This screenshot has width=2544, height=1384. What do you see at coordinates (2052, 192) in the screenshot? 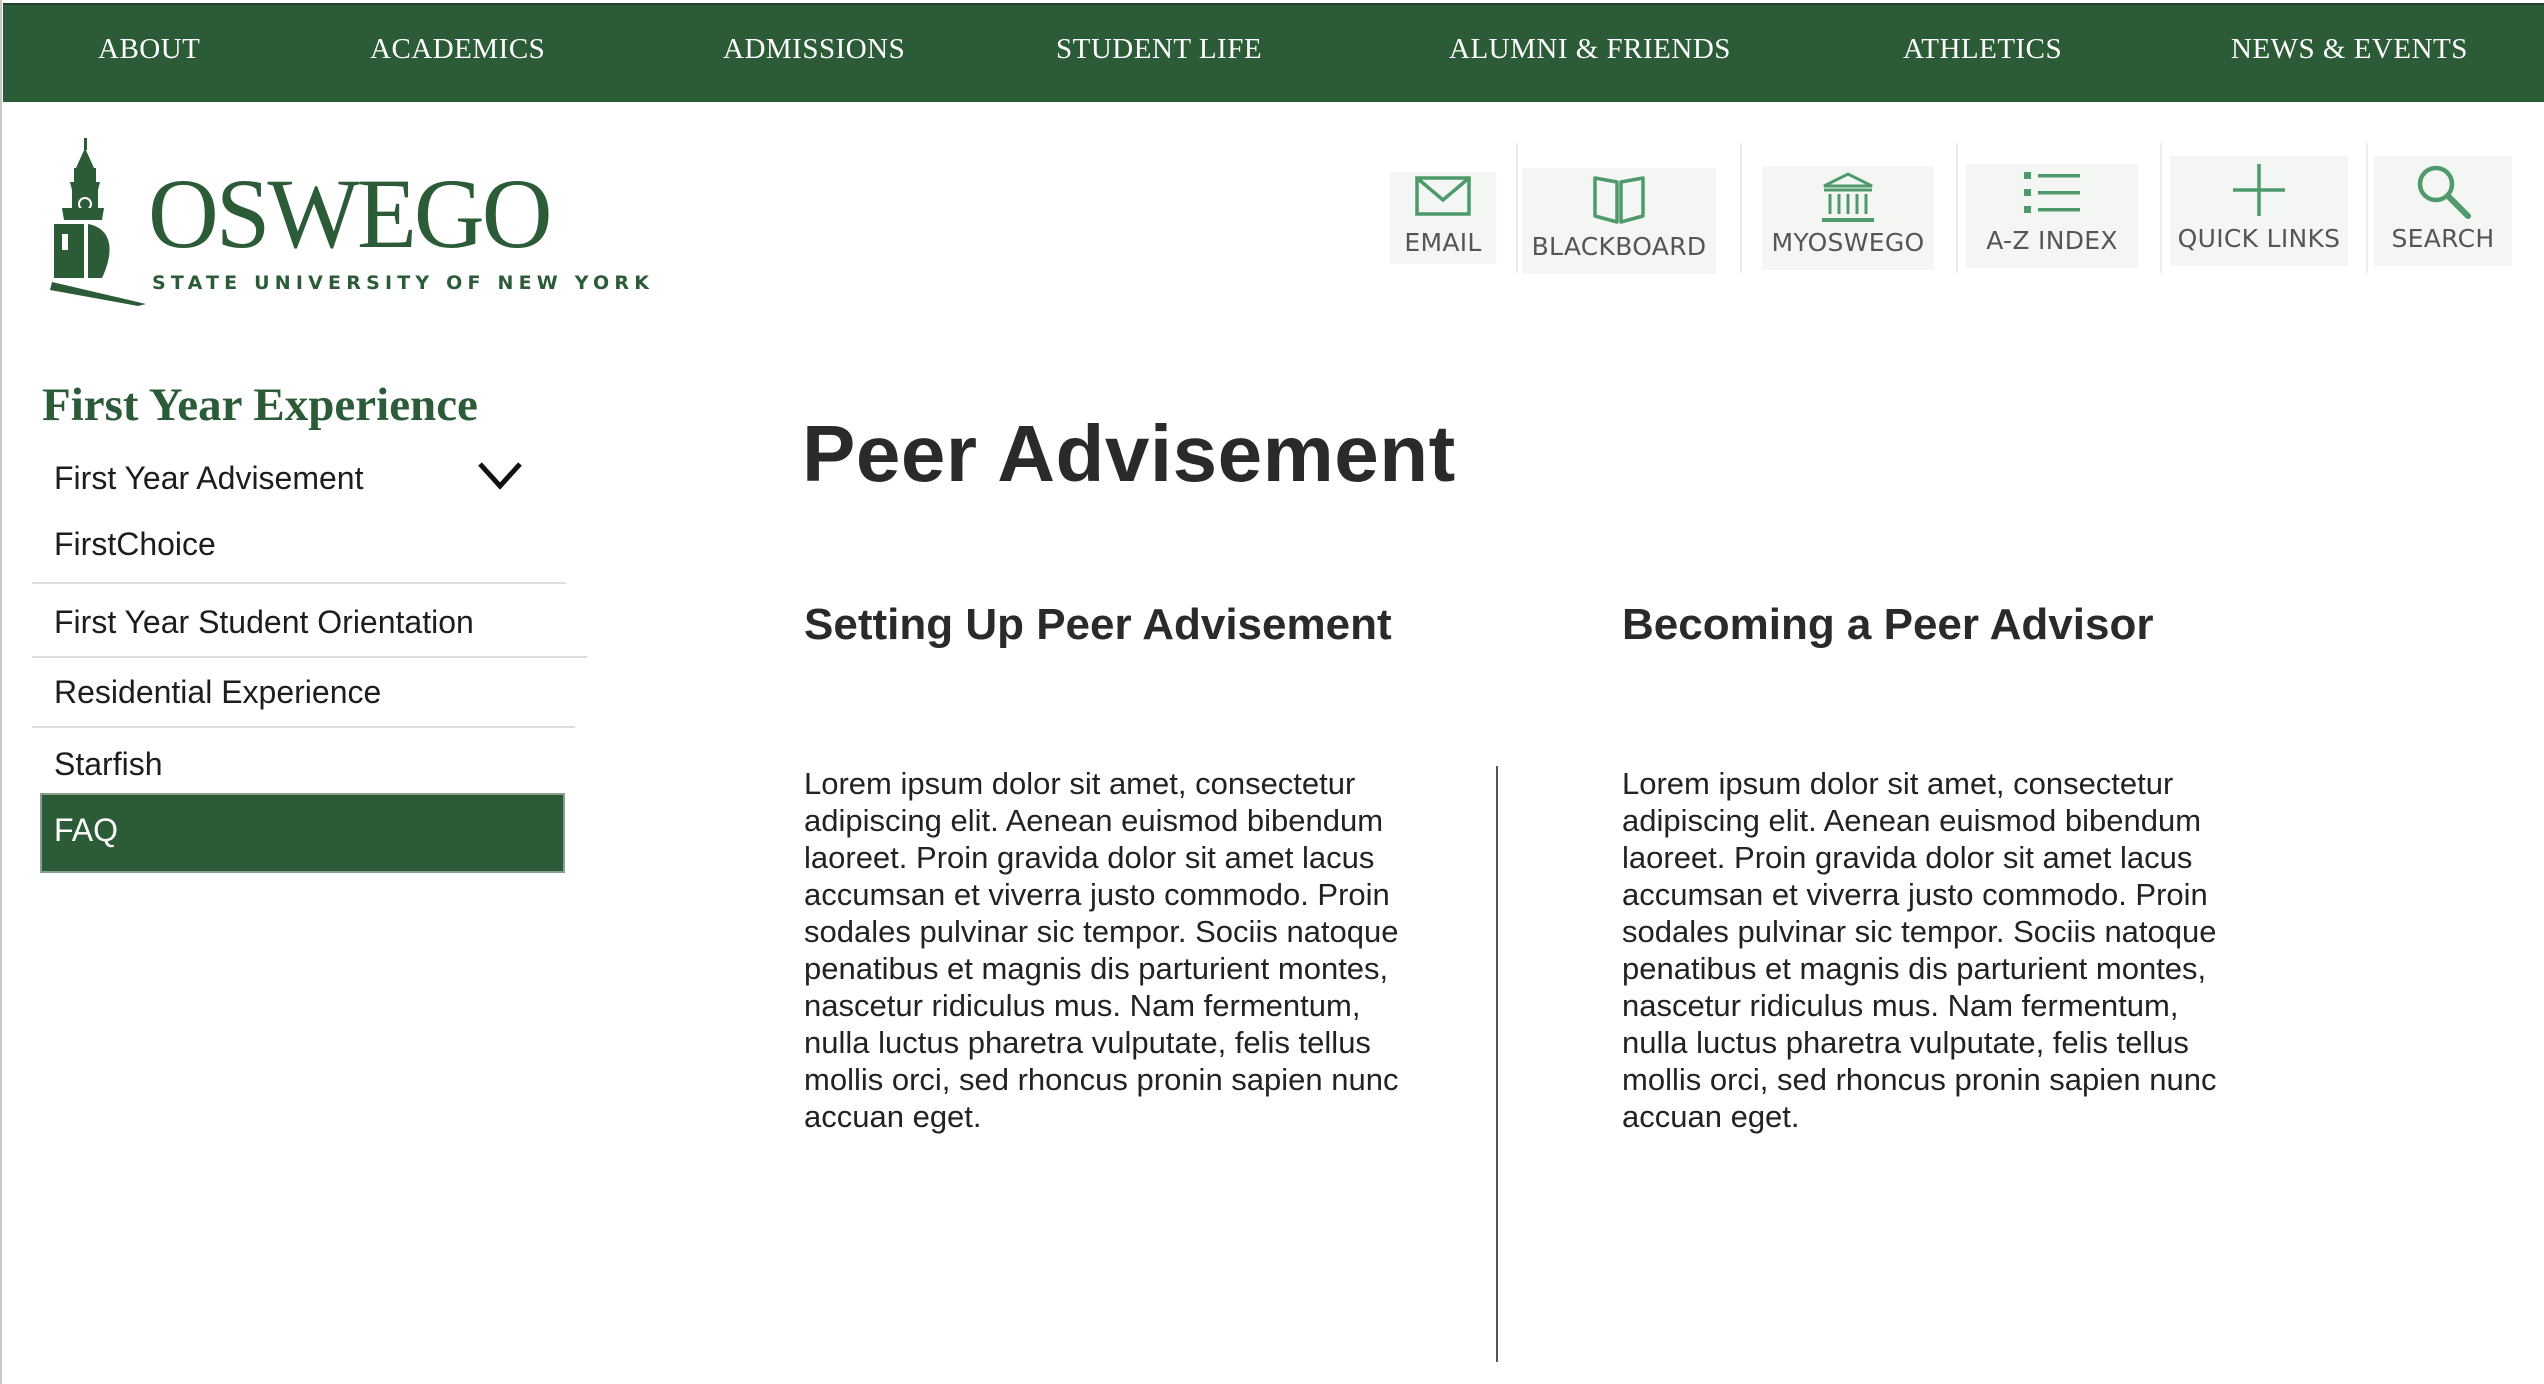
I see `list-icon` at bounding box center [2052, 192].